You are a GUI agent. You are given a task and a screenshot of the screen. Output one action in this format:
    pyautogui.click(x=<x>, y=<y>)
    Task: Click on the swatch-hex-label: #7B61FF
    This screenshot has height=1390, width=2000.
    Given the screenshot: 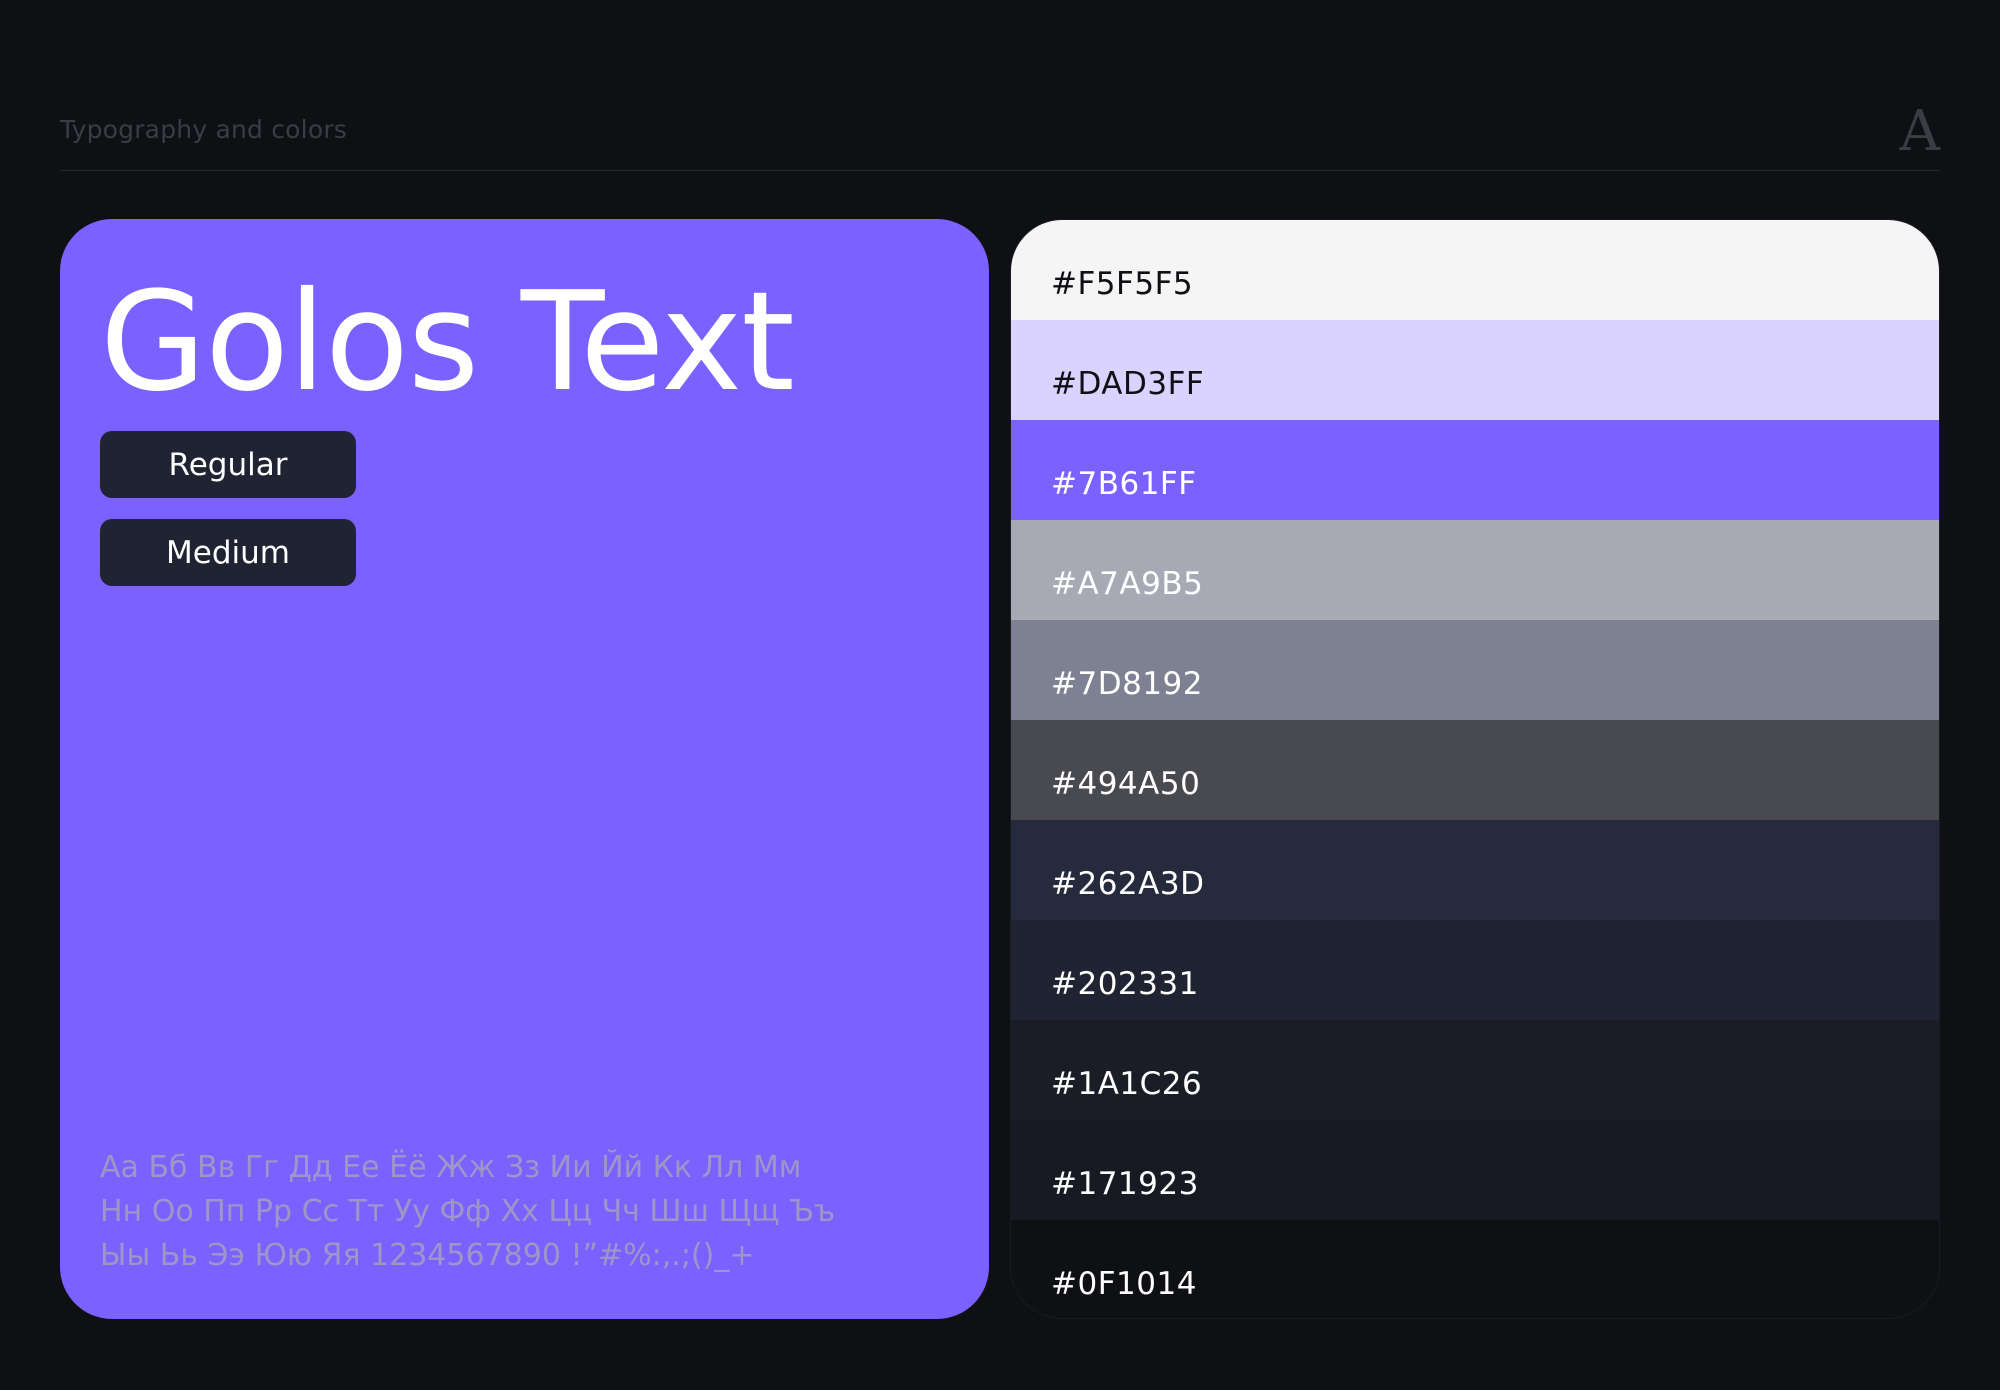 What is the action you would take?
    pyautogui.click(x=1124, y=484)
    